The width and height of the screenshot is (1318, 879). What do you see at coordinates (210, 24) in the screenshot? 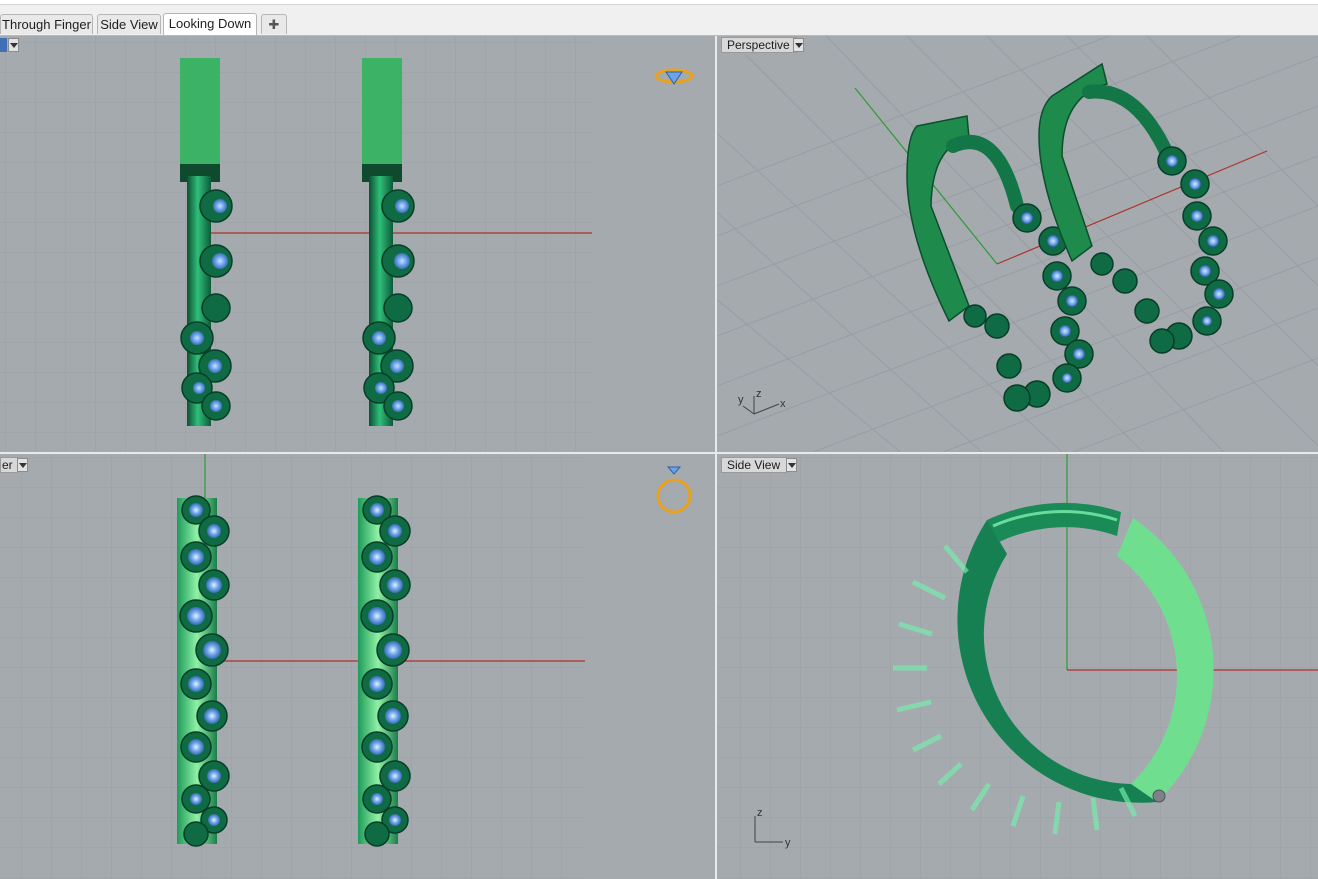
I see `tab-looking-down: Looking Down` at bounding box center [210, 24].